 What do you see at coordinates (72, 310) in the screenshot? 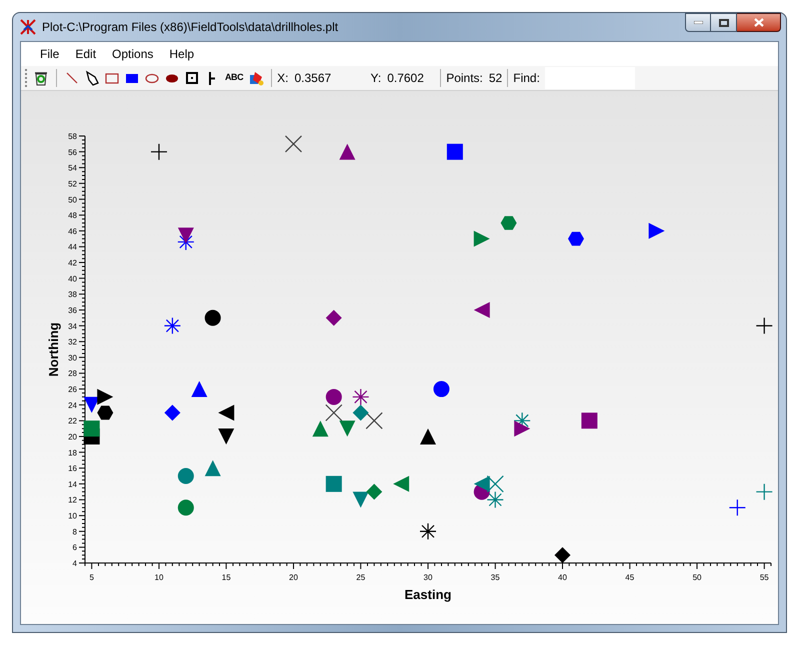
I see `tick-label: 36` at bounding box center [72, 310].